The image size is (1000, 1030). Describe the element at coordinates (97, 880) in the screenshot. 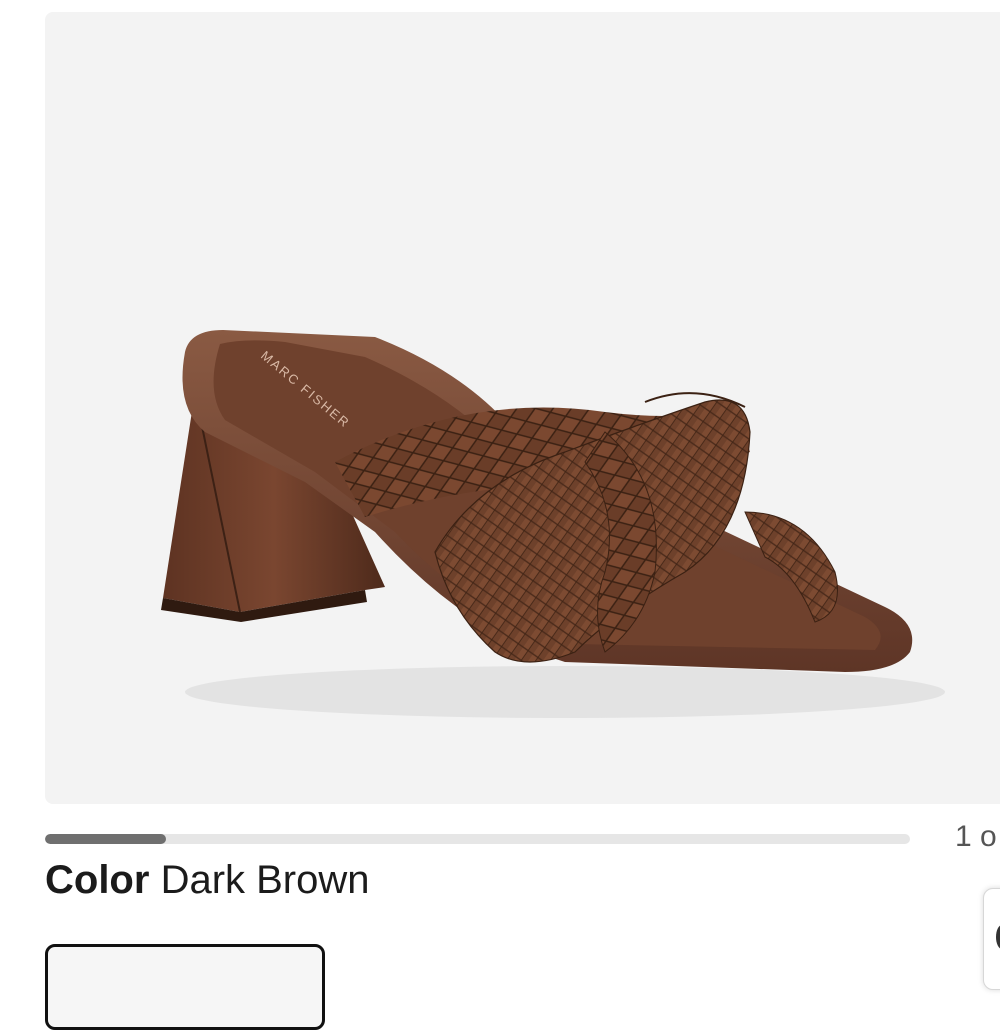

I see `color-label: Color` at that location.